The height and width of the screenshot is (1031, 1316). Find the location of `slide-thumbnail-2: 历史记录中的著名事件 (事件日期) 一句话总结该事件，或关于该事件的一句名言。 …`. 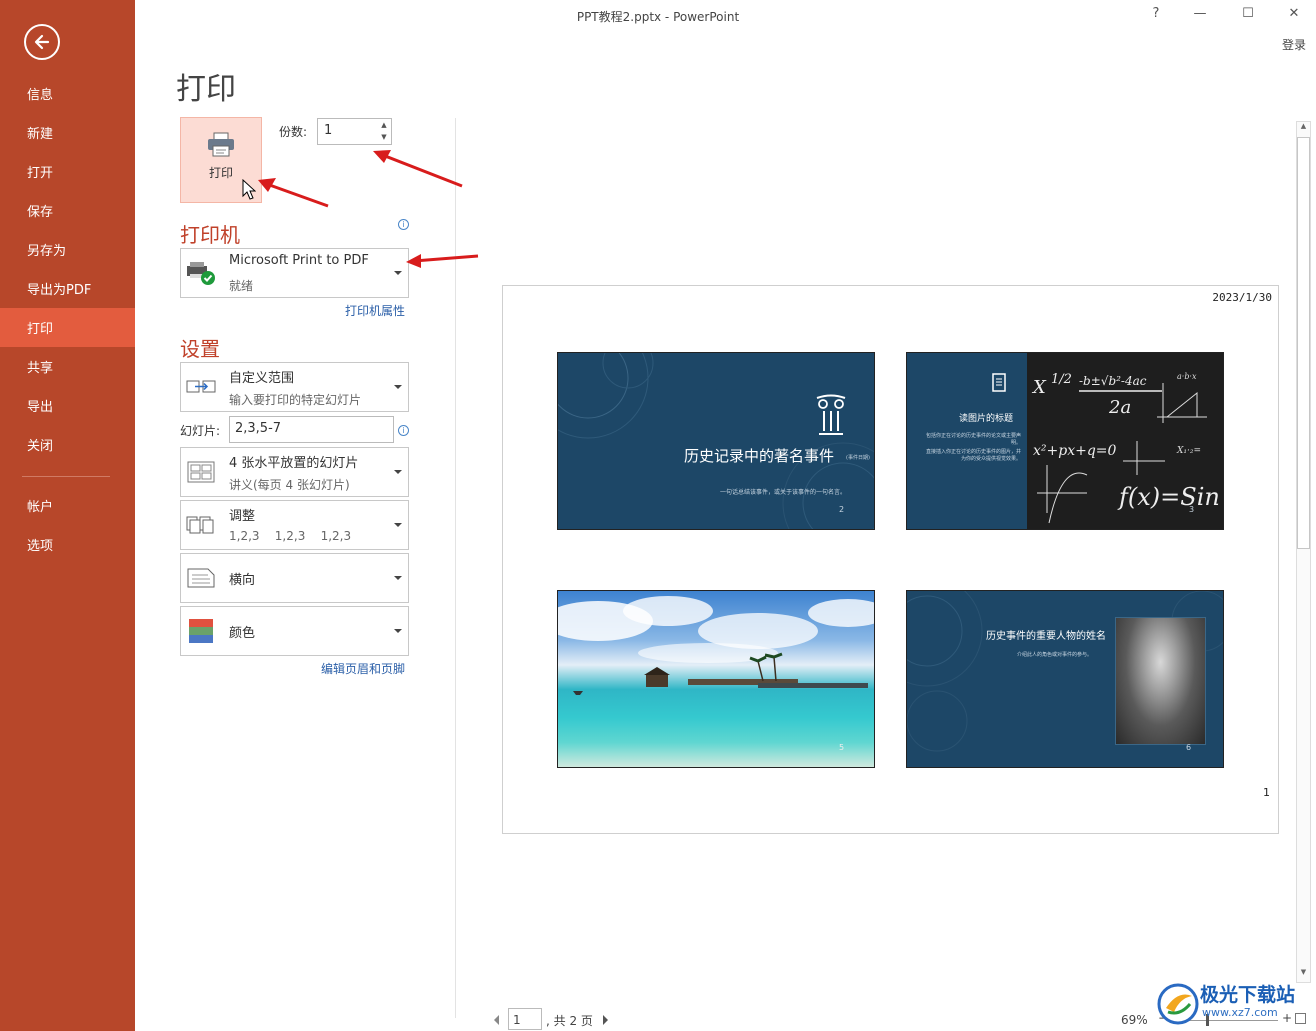

slide-thumbnail-2: 历史记录中的著名事件 (事件日期) 一句话总结该事件，或关于该事件的一句名言。 … is located at coordinates (716, 441).